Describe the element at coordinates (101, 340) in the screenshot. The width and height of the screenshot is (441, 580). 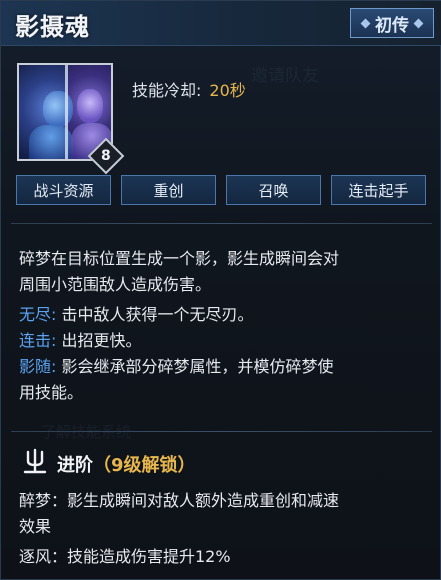
I see `effect-text: 出招更快。` at that location.